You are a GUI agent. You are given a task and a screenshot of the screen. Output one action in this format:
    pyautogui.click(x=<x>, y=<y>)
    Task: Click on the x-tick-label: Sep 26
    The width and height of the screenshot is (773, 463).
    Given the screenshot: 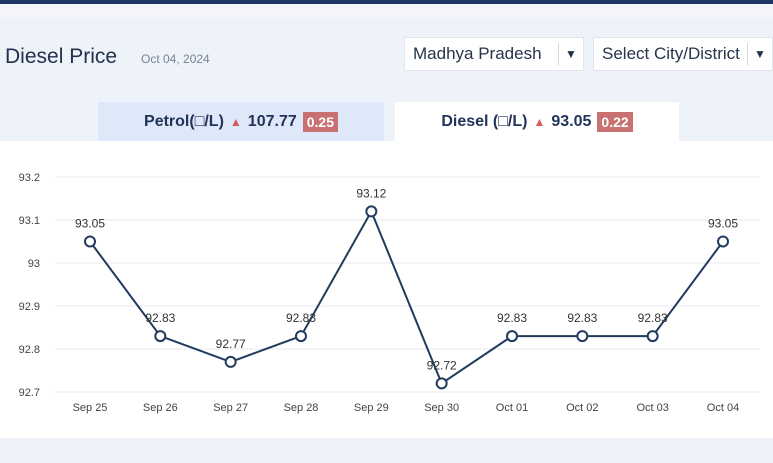 What is the action you would take?
    pyautogui.click(x=160, y=408)
    